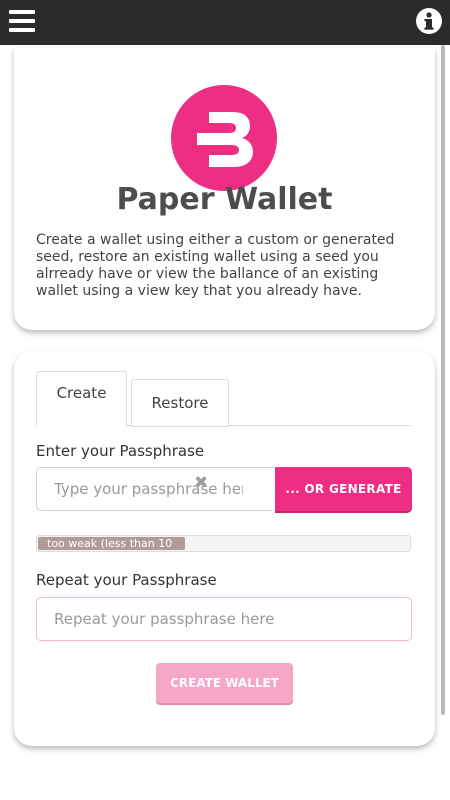  I want to click on info-icon, so click(429, 21).